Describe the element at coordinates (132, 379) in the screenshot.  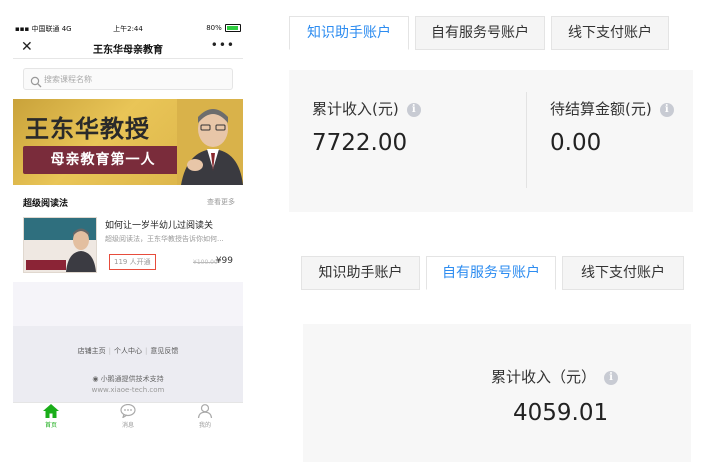
I see `tech-support-text: 小鹅通提供技术支持` at that location.